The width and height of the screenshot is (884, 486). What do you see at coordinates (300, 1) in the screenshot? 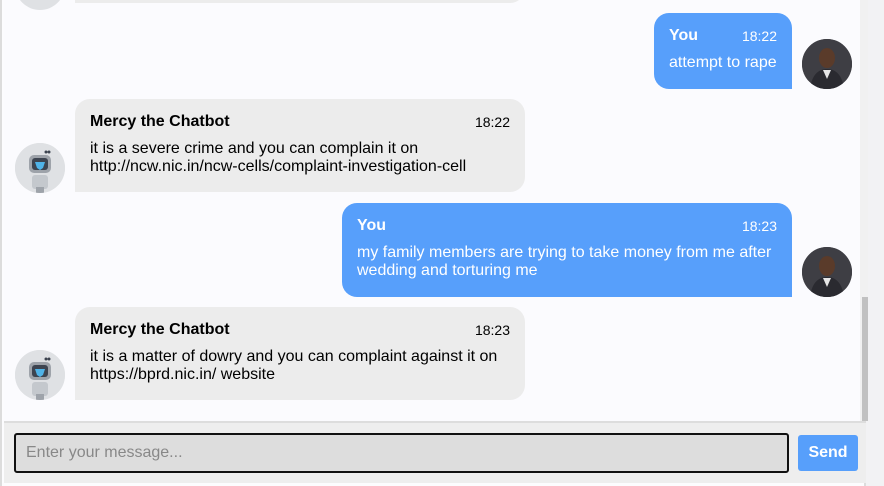
I see `message-bubble-partial` at bounding box center [300, 1].